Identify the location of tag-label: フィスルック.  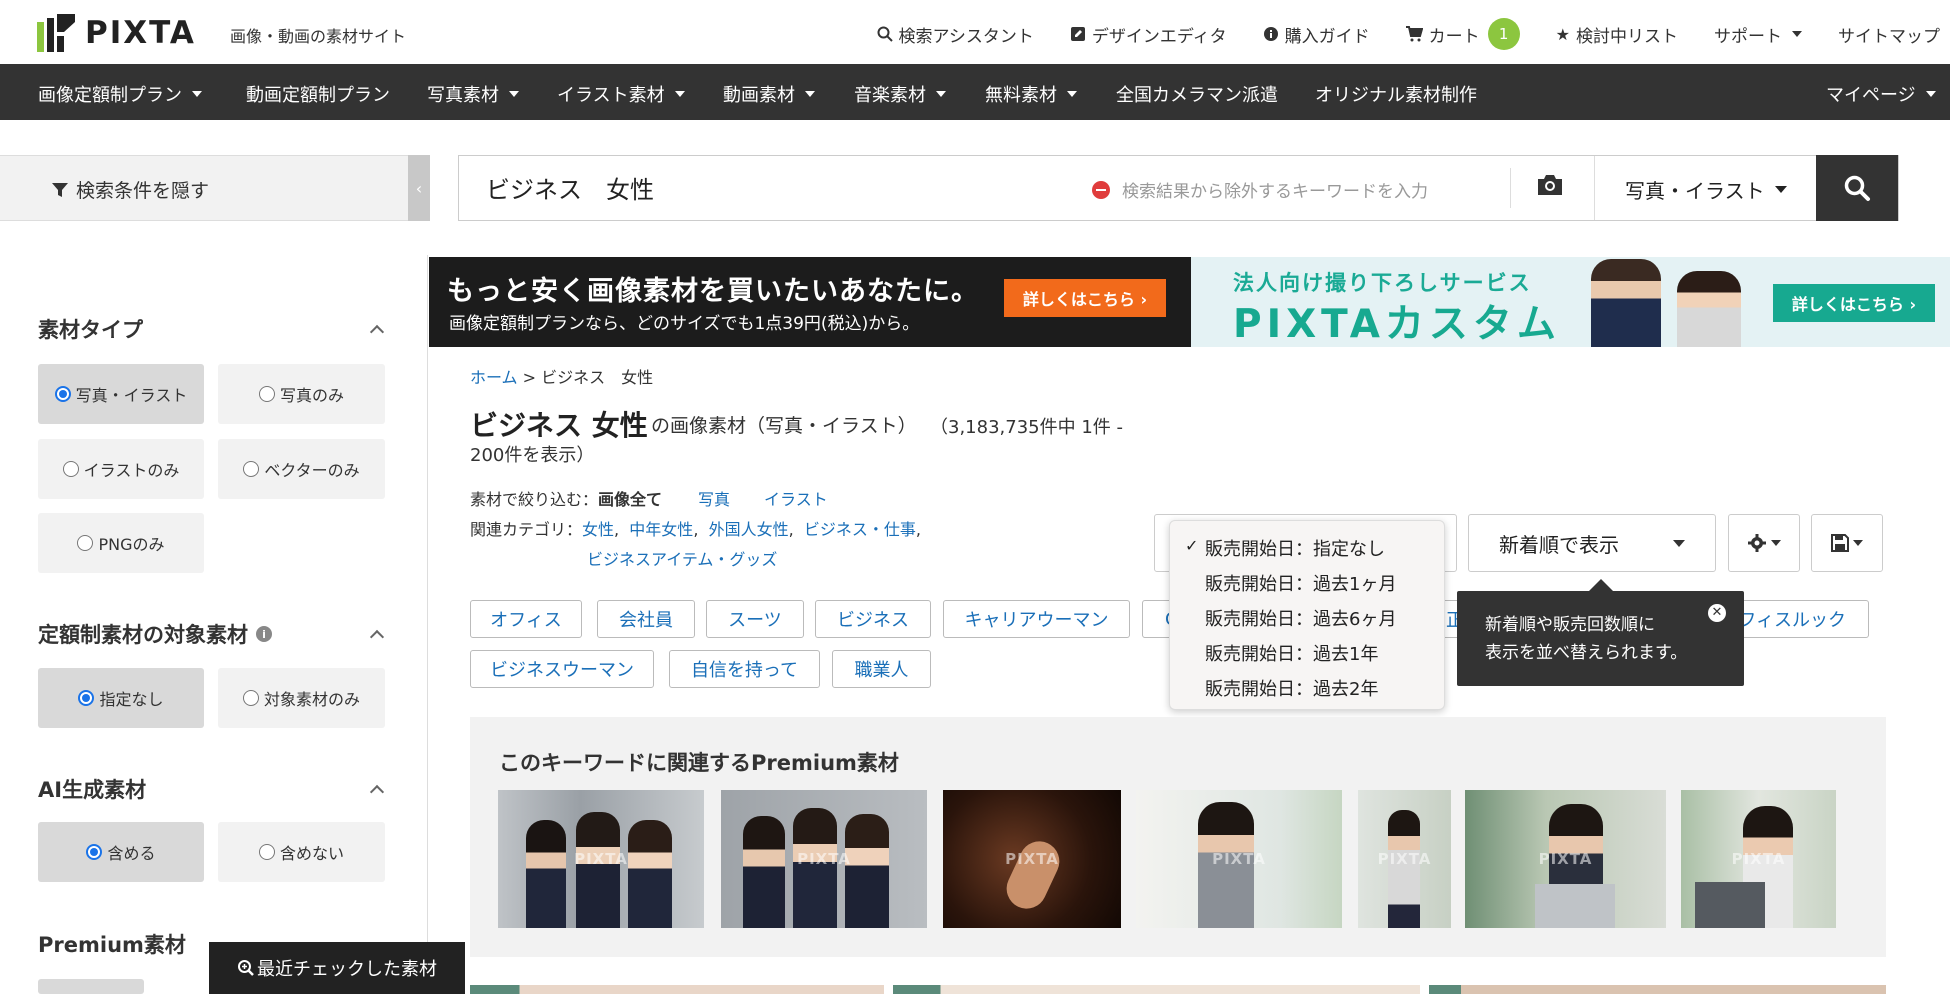
(1792, 620).